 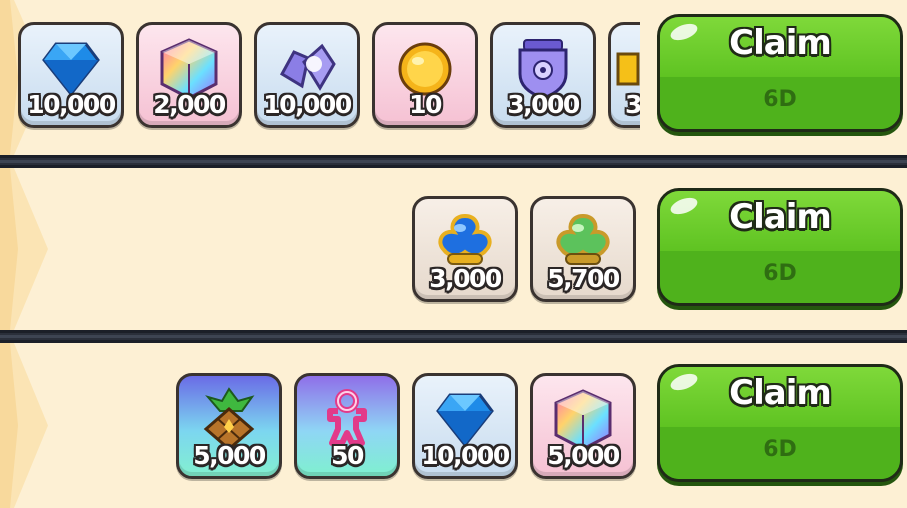 What do you see at coordinates (583, 426) in the screenshot?
I see `reward-tile-rainbow-cube: 5,000` at bounding box center [583, 426].